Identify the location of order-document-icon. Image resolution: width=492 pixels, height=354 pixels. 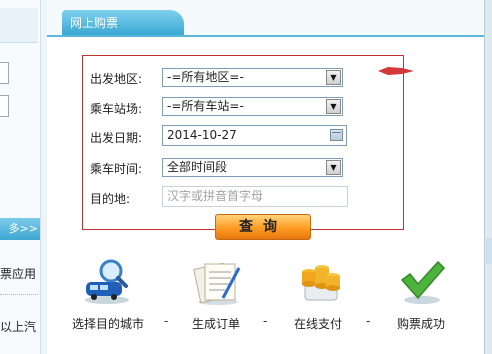
(217, 283).